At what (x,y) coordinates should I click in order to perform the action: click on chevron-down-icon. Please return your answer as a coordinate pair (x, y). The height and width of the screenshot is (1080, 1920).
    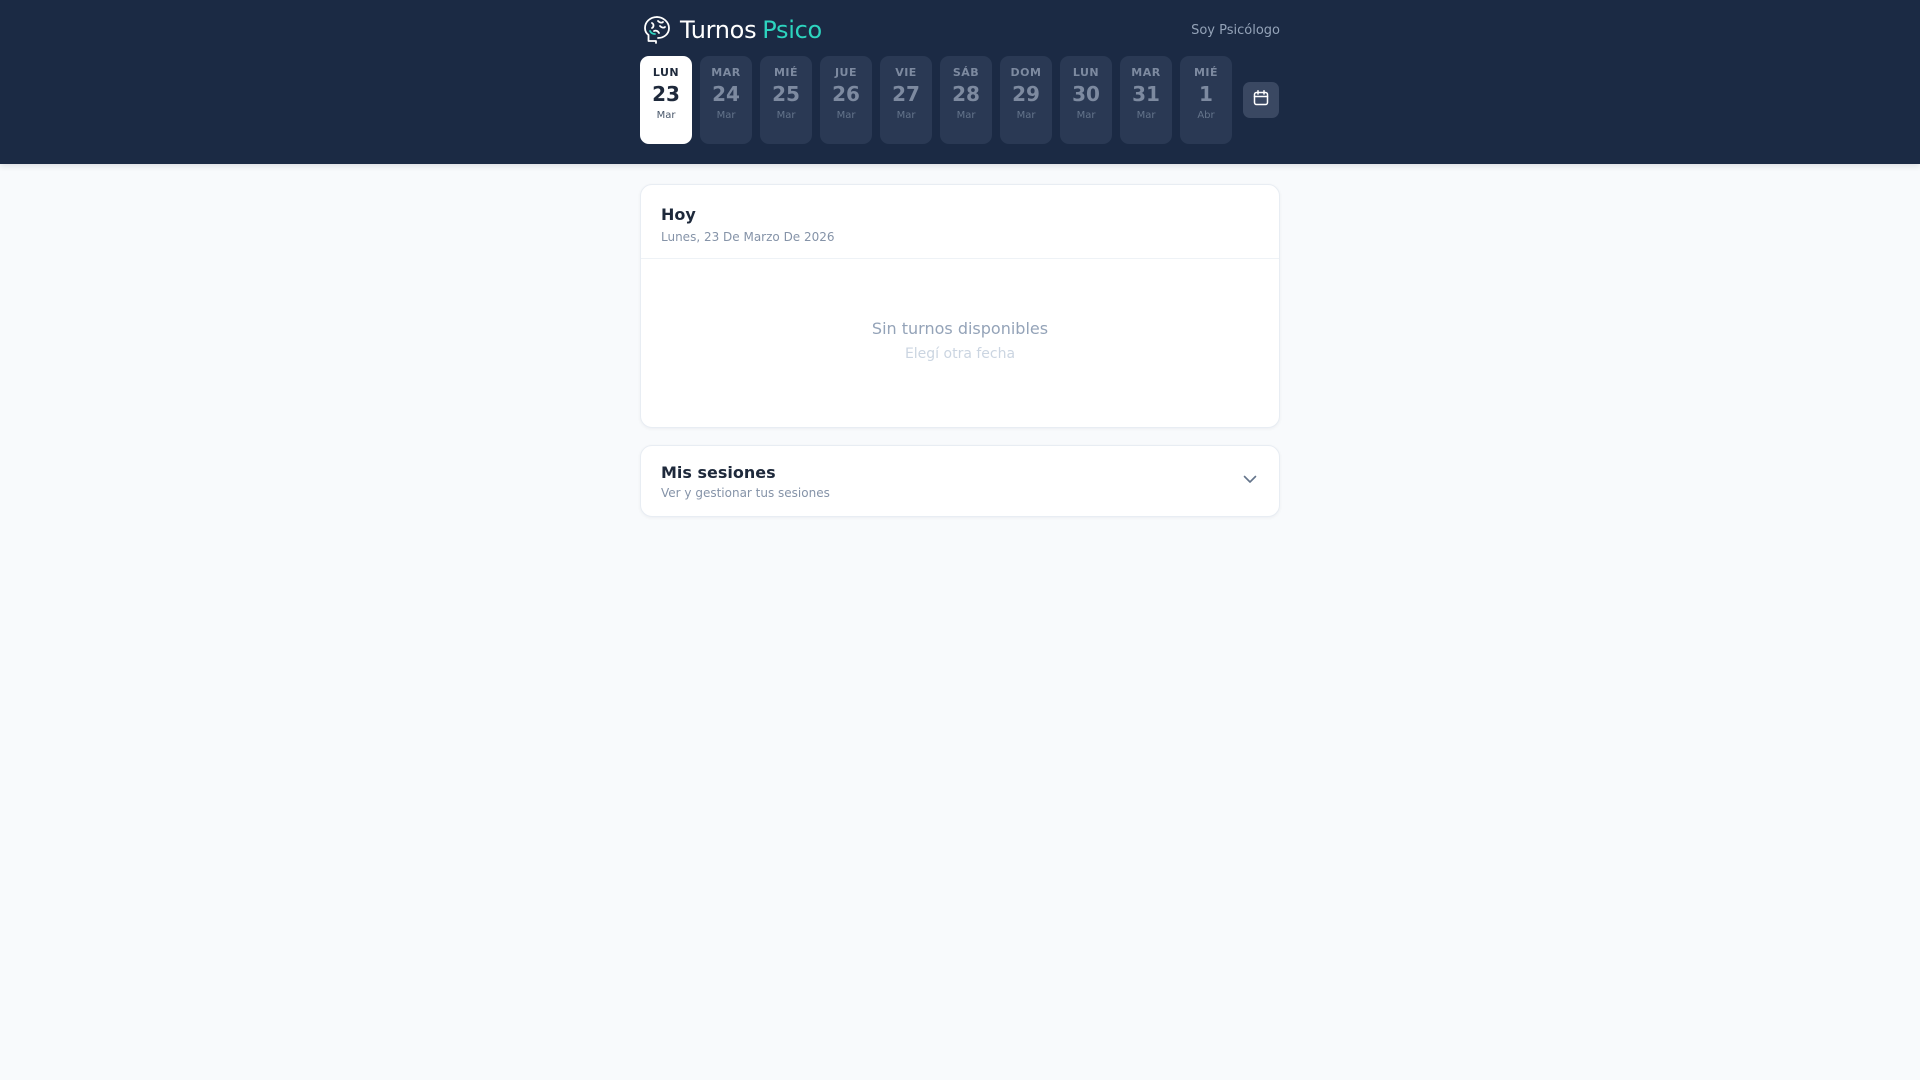
    Looking at the image, I should click on (1250, 481).